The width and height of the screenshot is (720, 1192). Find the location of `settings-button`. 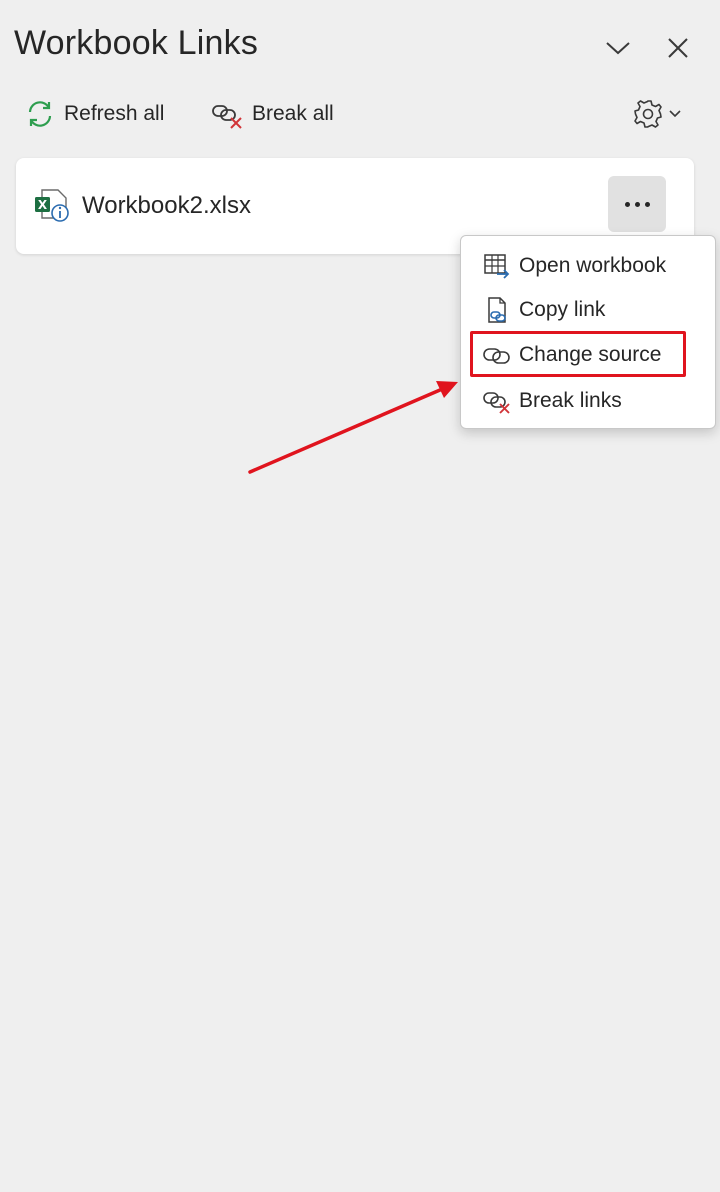

settings-button is located at coordinates (657, 114).